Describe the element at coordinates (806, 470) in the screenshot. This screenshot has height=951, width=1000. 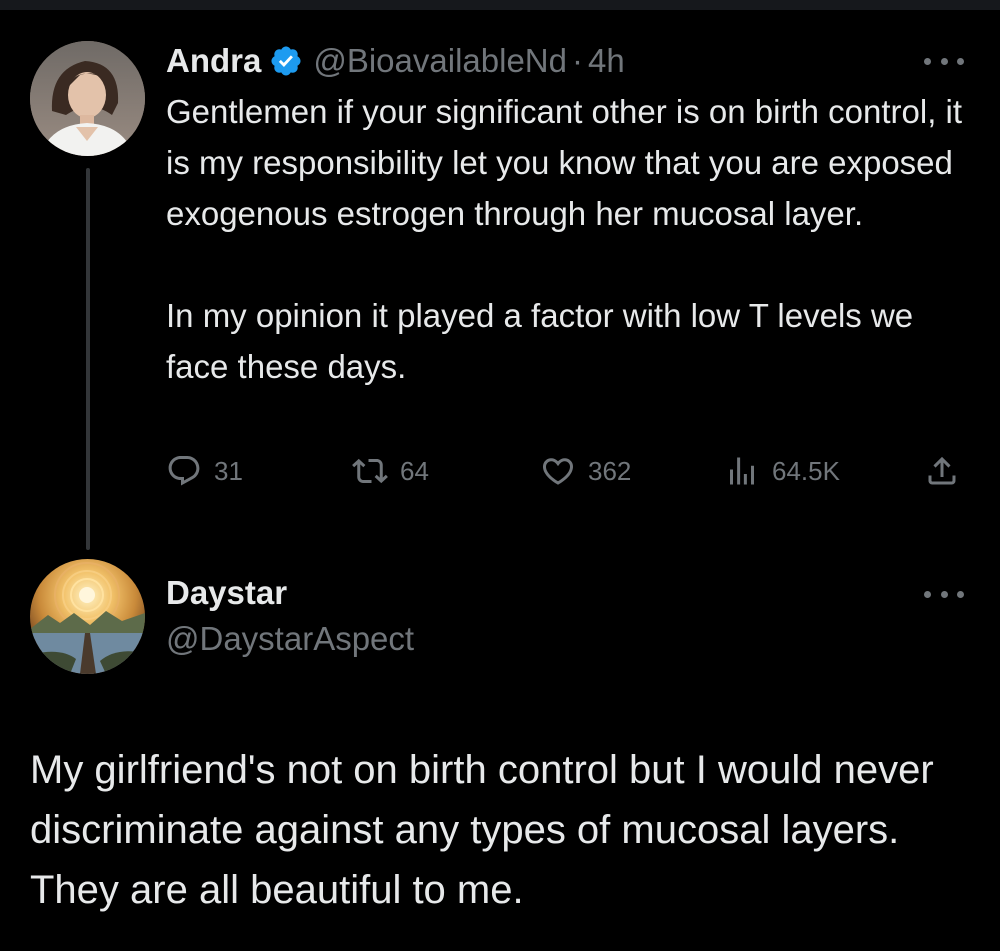
I see `view-count: 64.5K` at that location.